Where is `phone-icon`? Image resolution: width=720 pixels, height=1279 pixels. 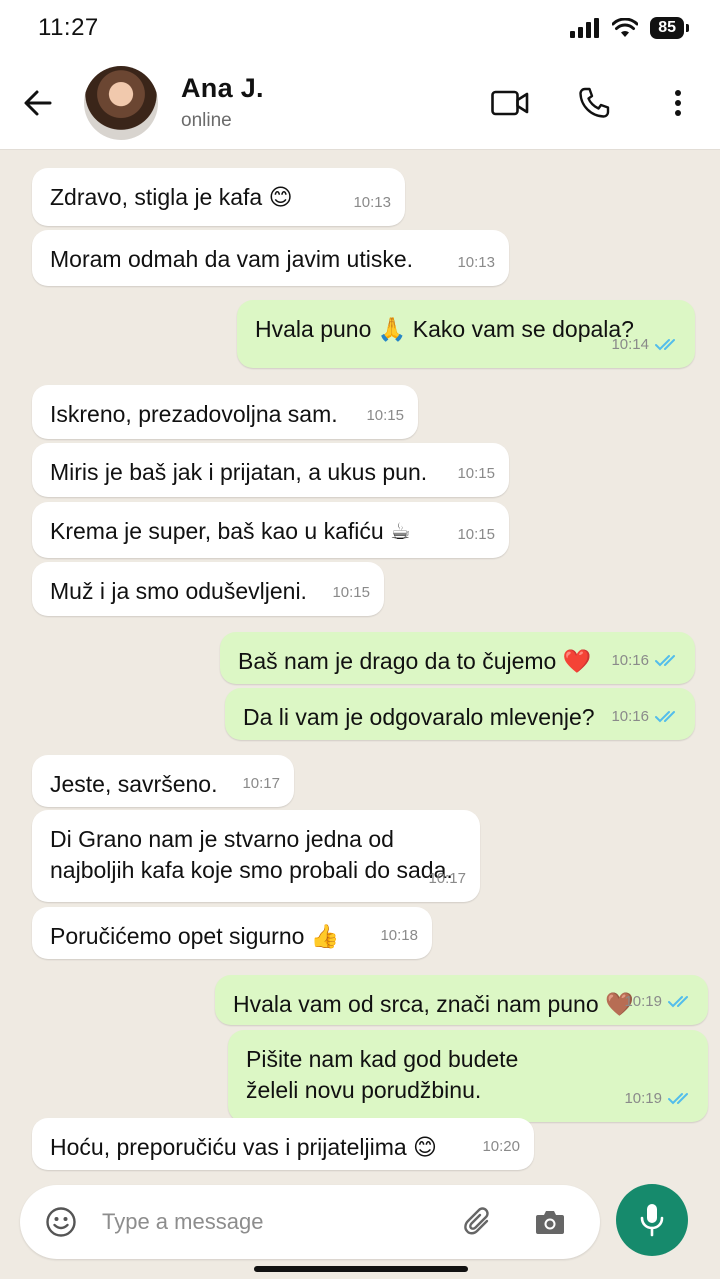
phone-icon is located at coordinates (594, 102).